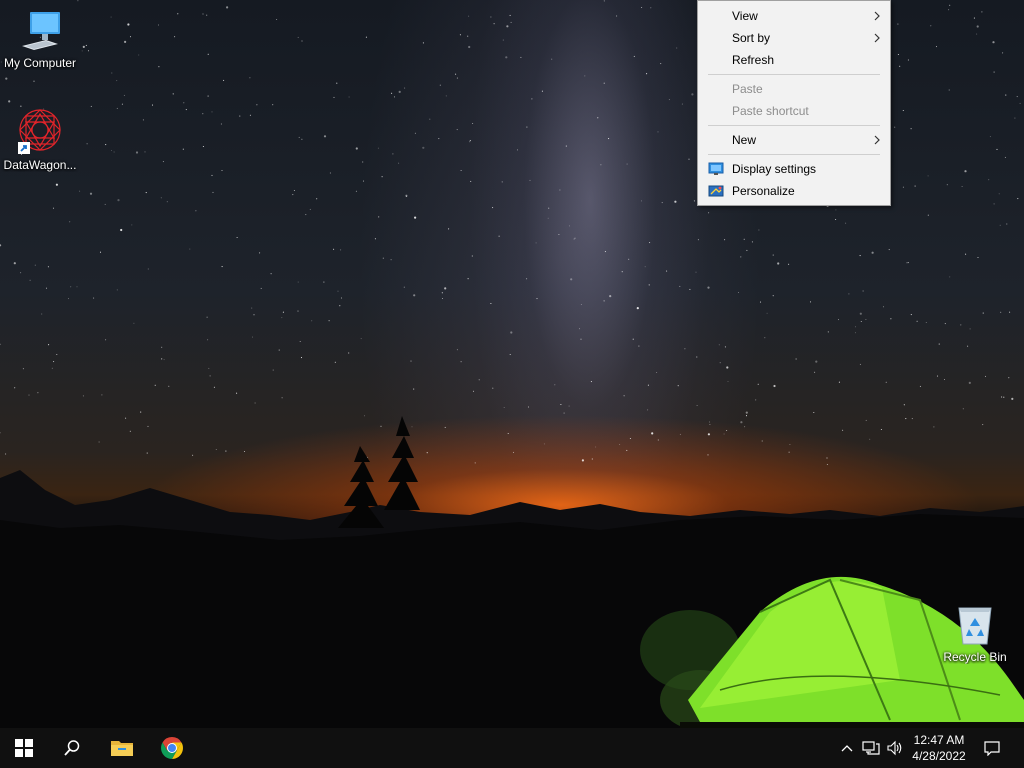  Describe the element at coordinates (751, 38) in the screenshot. I see `menu-item-label: Sort by` at that location.